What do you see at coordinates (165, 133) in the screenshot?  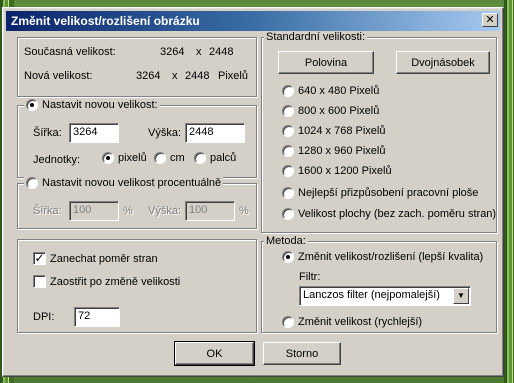 I see `height-label: Výška:` at bounding box center [165, 133].